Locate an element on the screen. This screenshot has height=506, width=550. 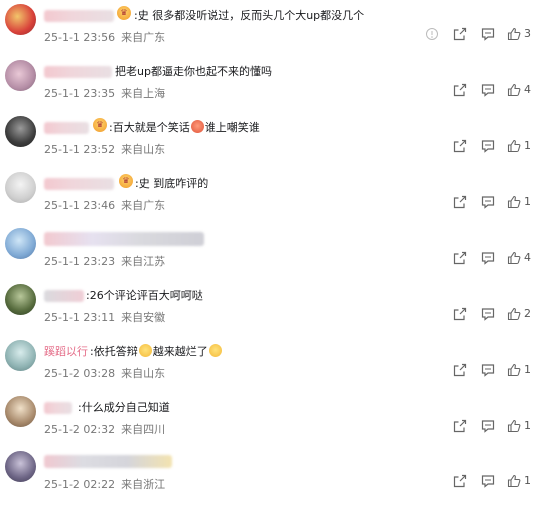
comment-meta: 25-1-1 23:52 来自山东 is located at coordinates (104, 149).